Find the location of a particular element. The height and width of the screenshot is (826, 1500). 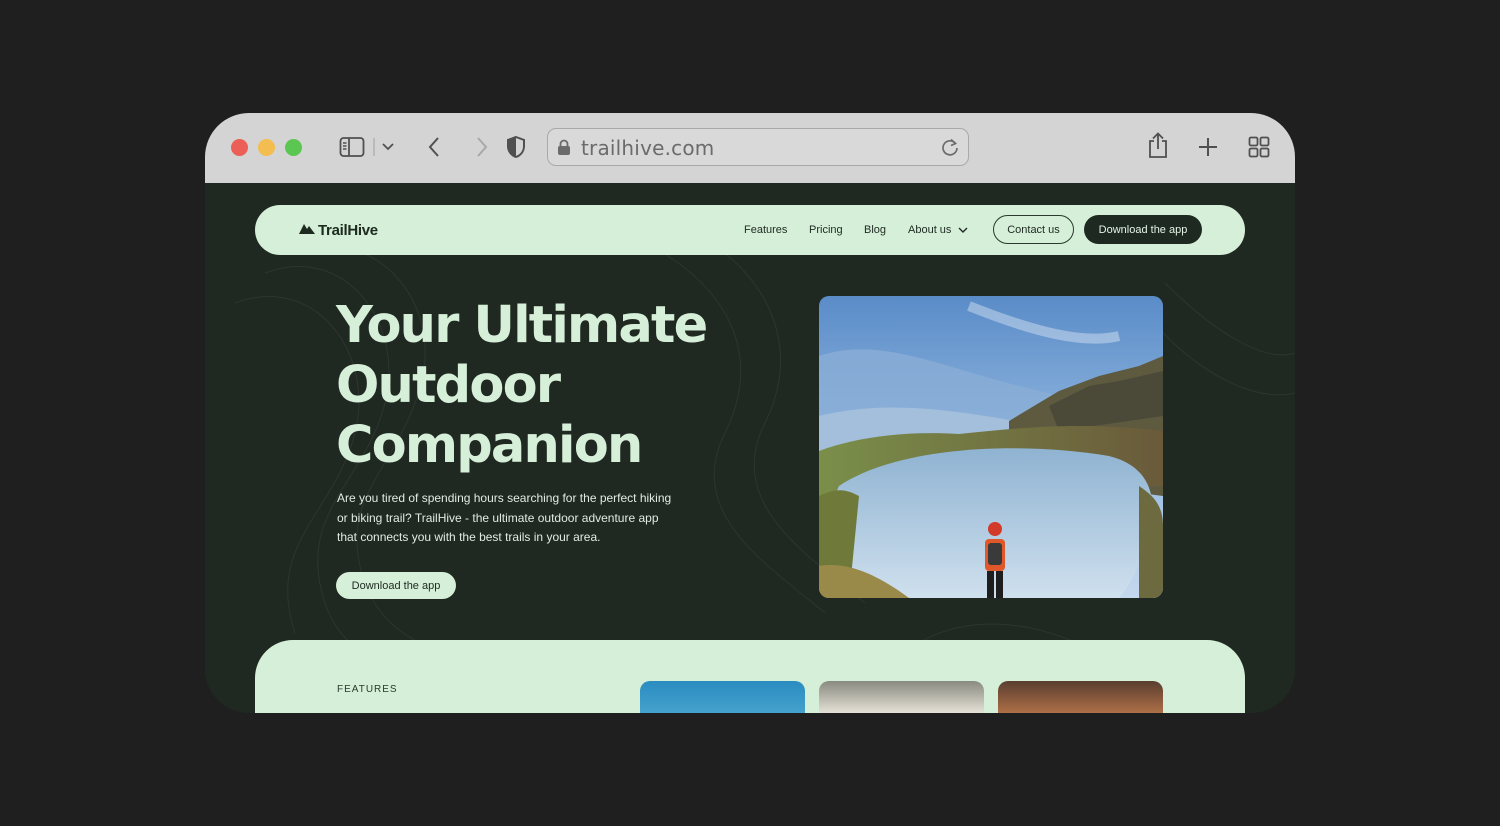

download-app-hero-button: Download the app is located at coordinates (396, 585).